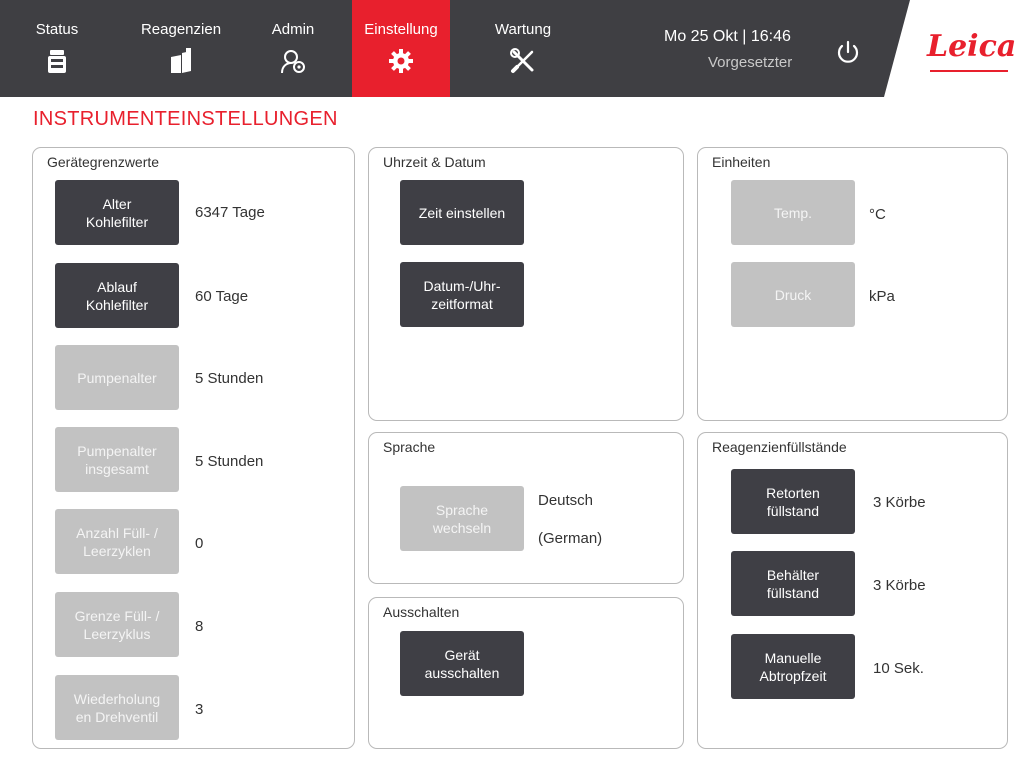 The image size is (1019, 767). What do you see at coordinates (117, 459) in the screenshot?
I see `pumpenalter-insgesamt-button: Pumpenalter insgesamt` at bounding box center [117, 459].